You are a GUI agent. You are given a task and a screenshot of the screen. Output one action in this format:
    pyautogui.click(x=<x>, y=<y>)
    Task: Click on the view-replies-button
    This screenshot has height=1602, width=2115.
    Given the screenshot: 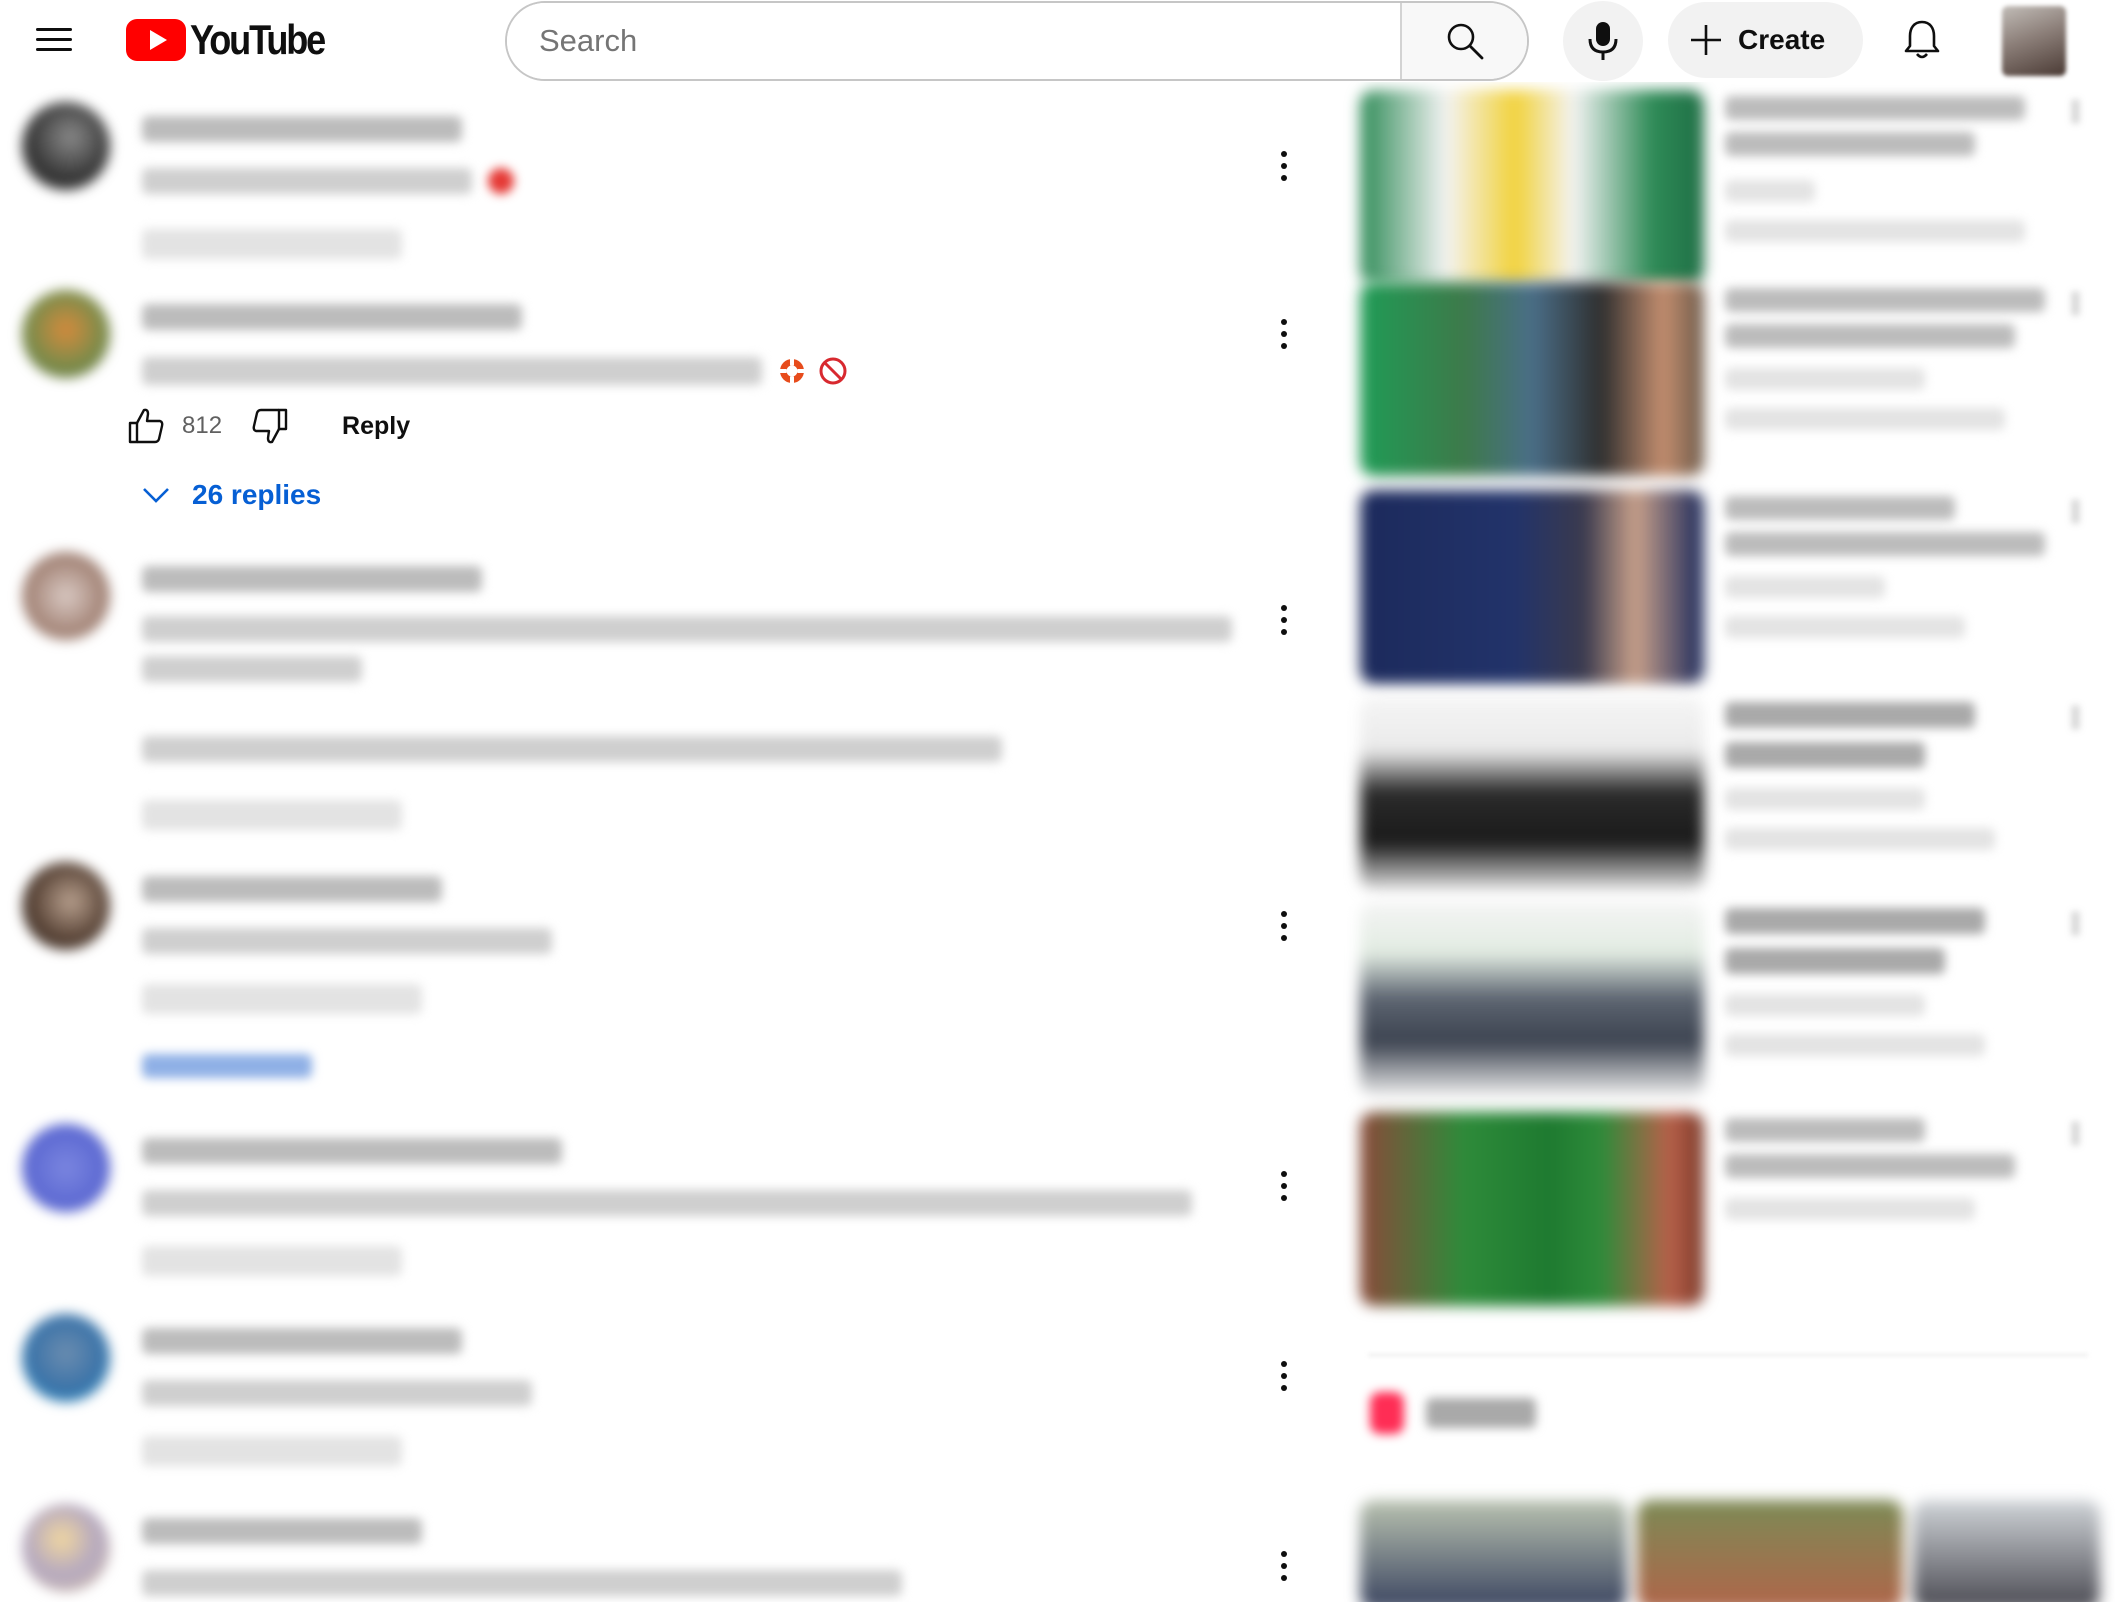 What is the action you would take?
    pyautogui.click(x=227, y=1066)
    